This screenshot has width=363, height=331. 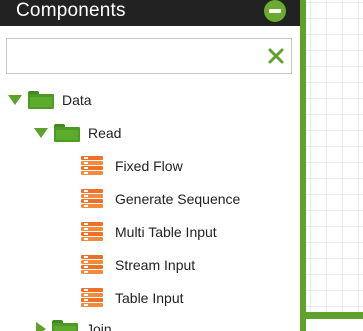 I want to click on tree-item-label: Fixed Flow, so click(x=149, y=166).